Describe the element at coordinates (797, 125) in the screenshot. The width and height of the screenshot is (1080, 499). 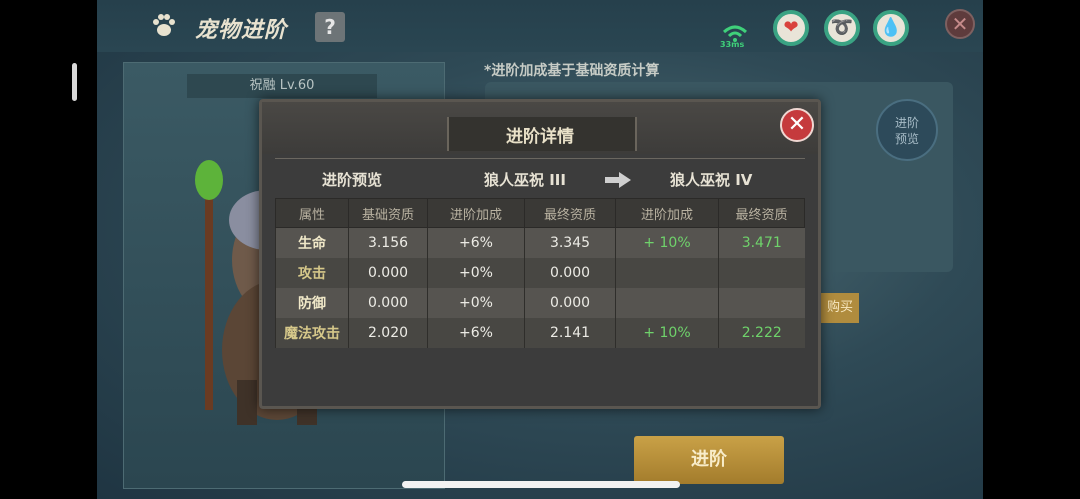
I see `dialog-close-button: ✕` at that location.